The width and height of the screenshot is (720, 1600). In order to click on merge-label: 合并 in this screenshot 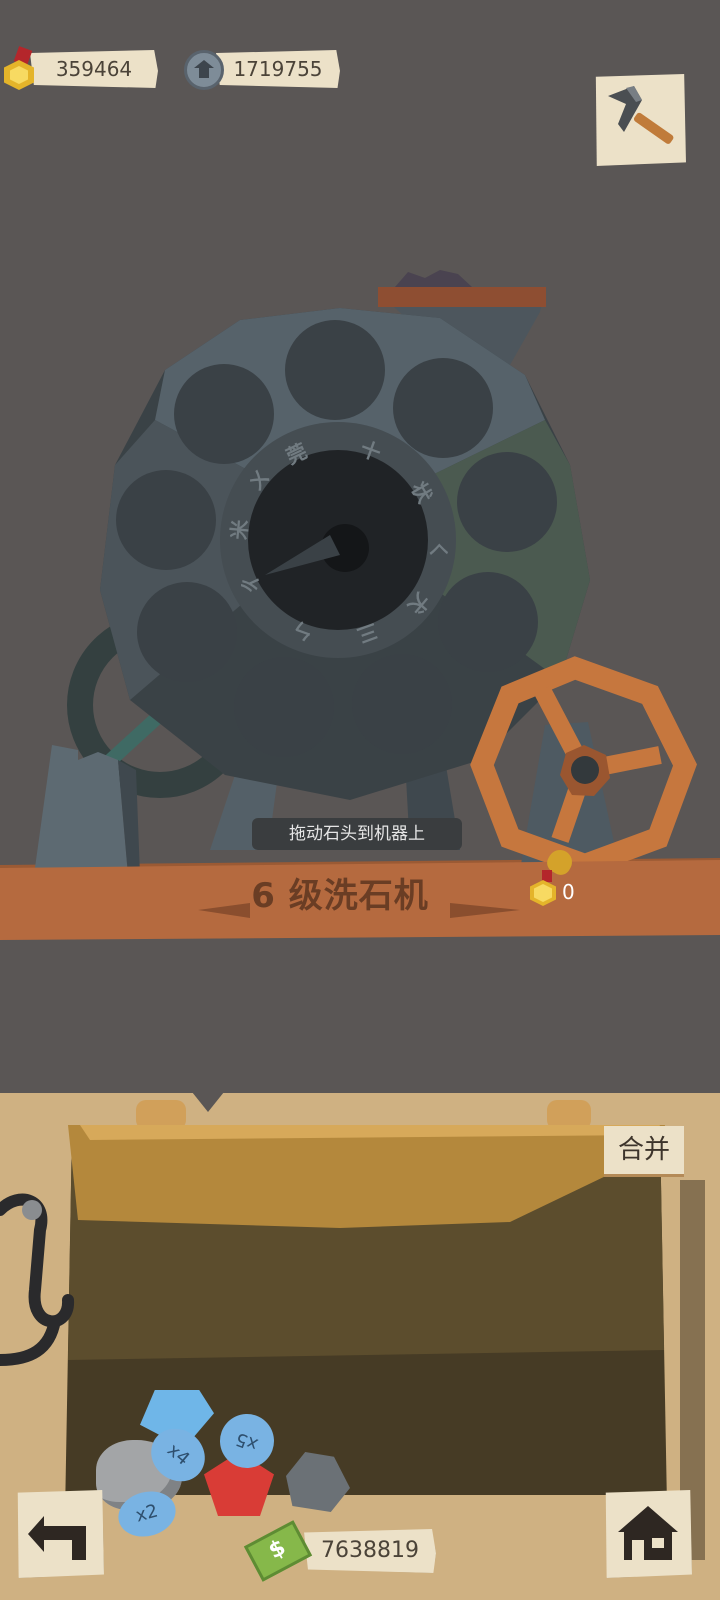, I will do `click(643, 1150)`.